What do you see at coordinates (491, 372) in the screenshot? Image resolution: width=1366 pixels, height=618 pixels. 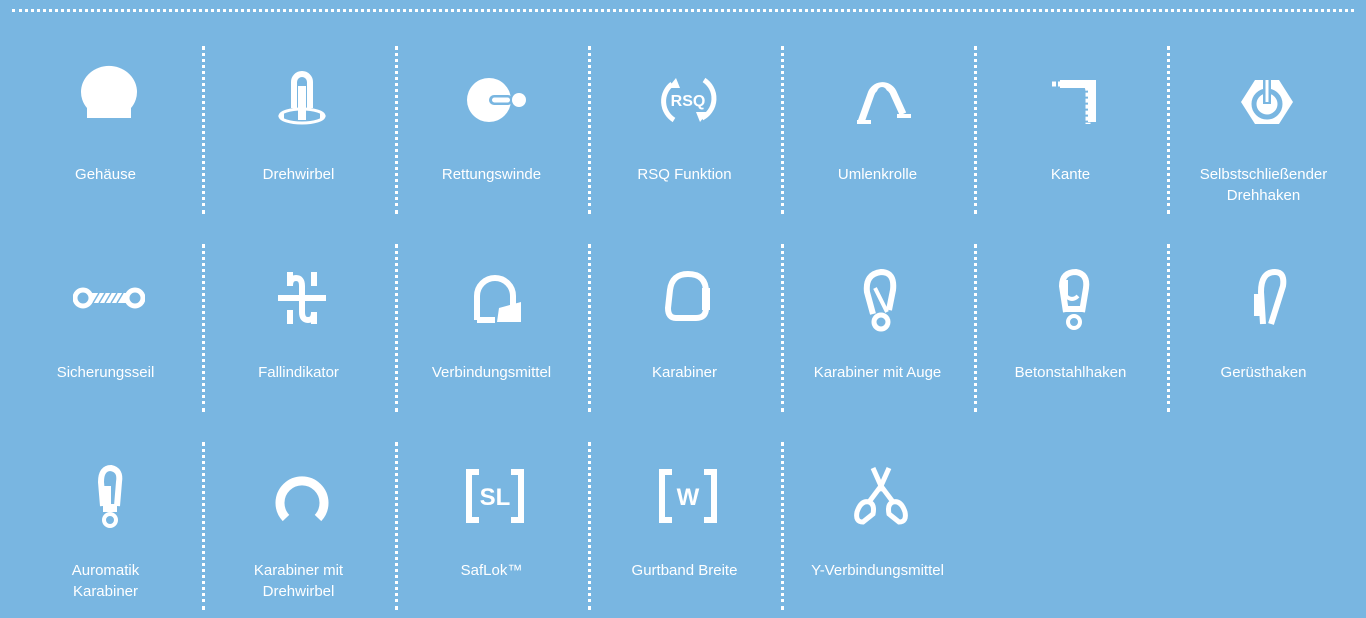 I see `feature-label: Verbindungsmittel` at bounding box center [491, 372].